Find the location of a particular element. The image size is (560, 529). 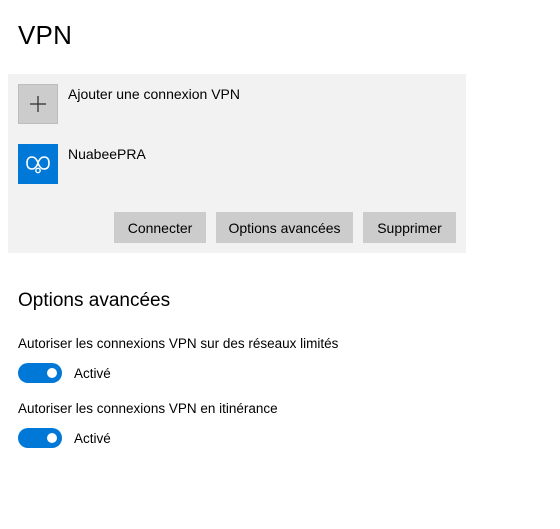

vpn-connection-actions: Connecter Options avancées Supprimer is located at coordinates (285, 227).